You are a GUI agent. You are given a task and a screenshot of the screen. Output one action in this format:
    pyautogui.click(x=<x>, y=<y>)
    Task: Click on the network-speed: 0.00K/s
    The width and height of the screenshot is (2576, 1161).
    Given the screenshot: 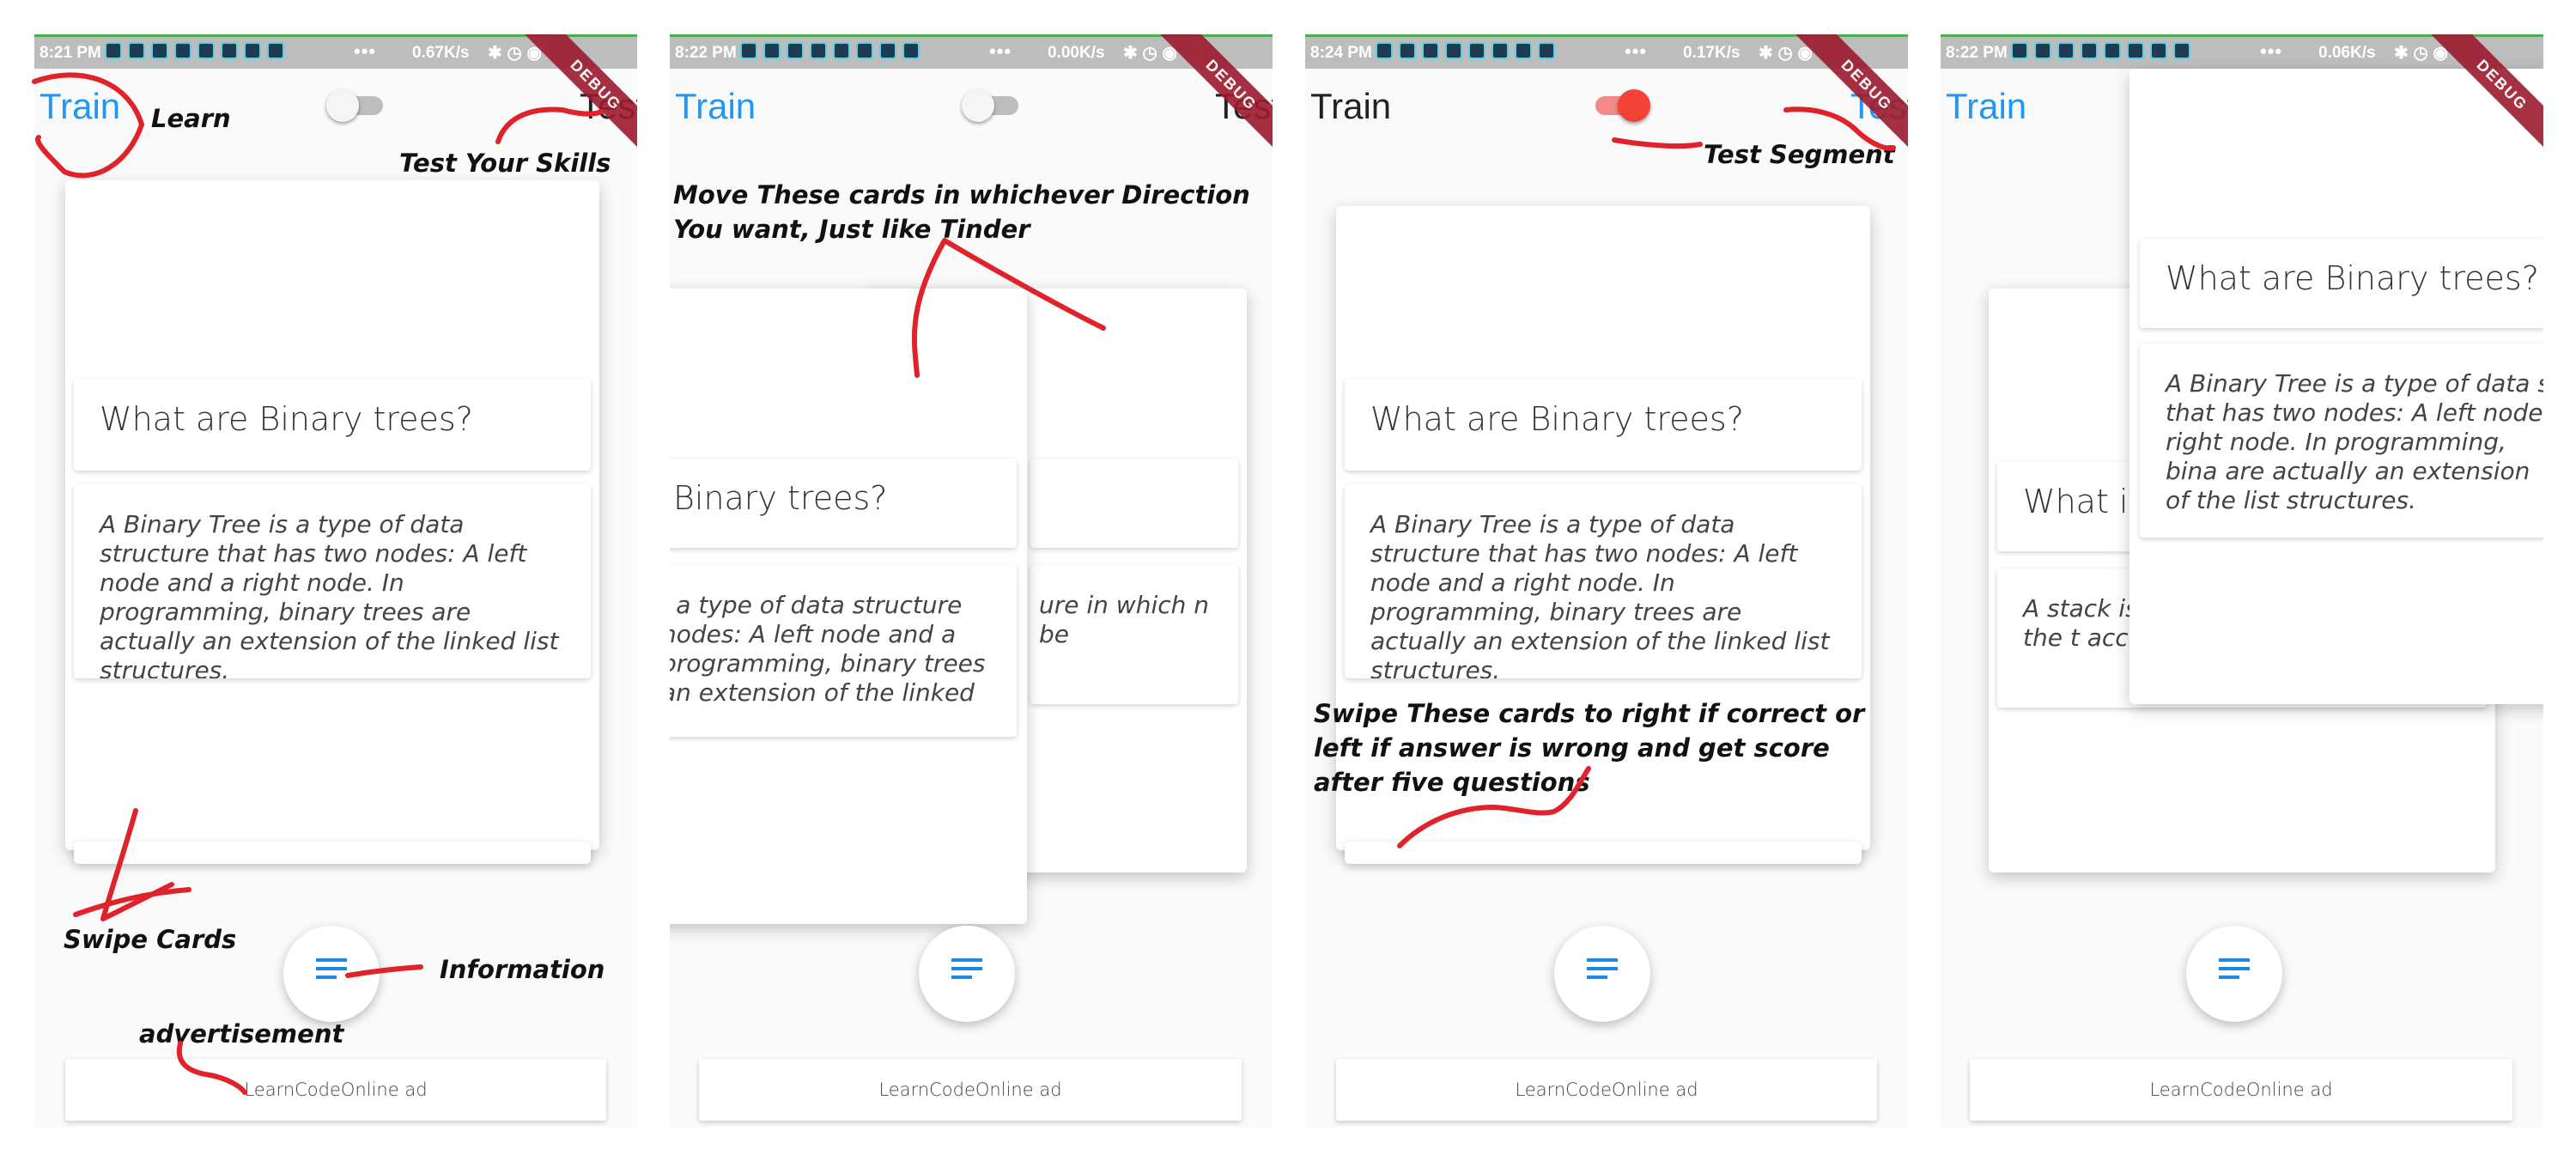 What is the action you would take?
    pyautogui.click(x=1076, y=53)
    